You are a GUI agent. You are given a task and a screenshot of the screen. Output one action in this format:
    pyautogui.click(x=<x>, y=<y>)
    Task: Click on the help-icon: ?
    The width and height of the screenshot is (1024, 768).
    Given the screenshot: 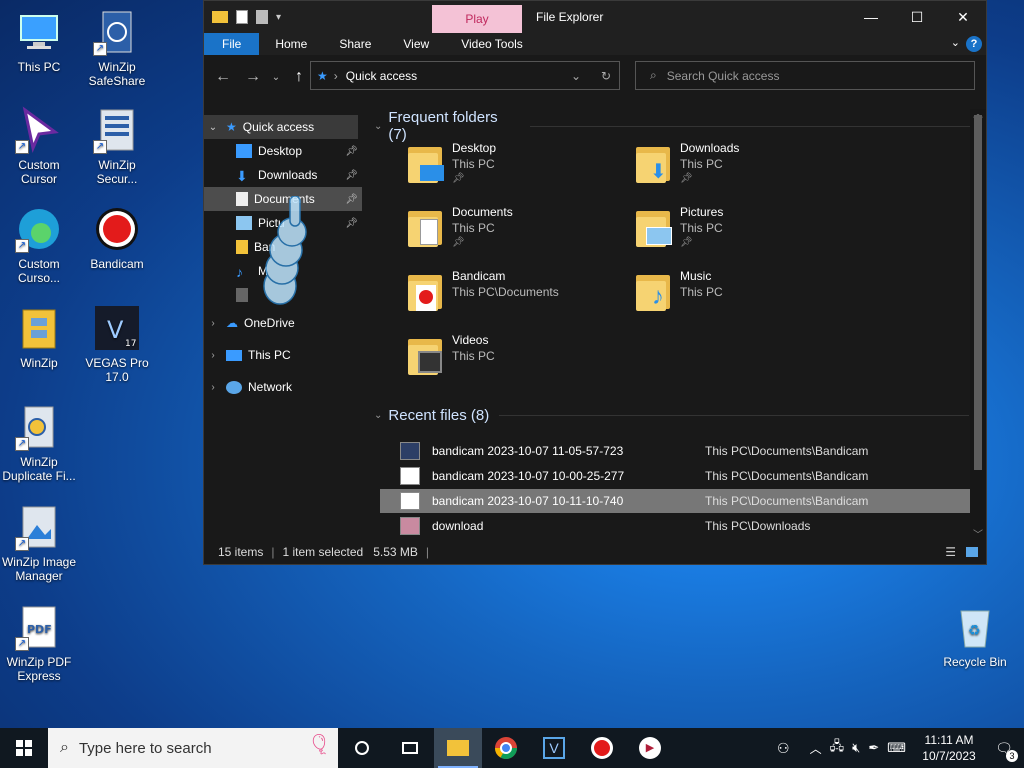 What is the action you would take?
    pyautogui.click(x=974, y=44)
    